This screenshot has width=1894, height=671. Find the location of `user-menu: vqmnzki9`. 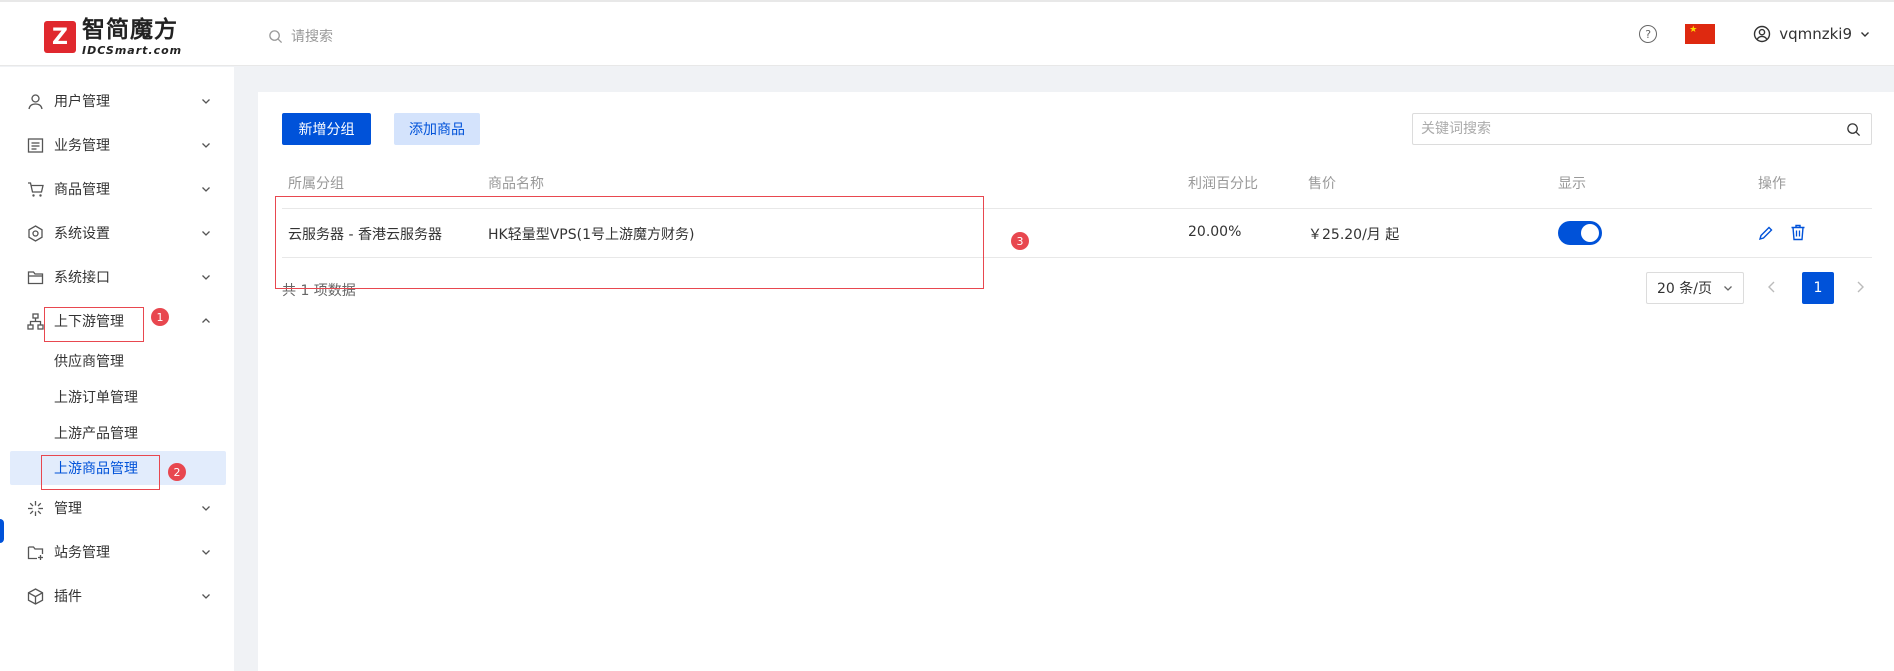

user-menu: vqmnzki9 is located at coordinates (1815, 34).